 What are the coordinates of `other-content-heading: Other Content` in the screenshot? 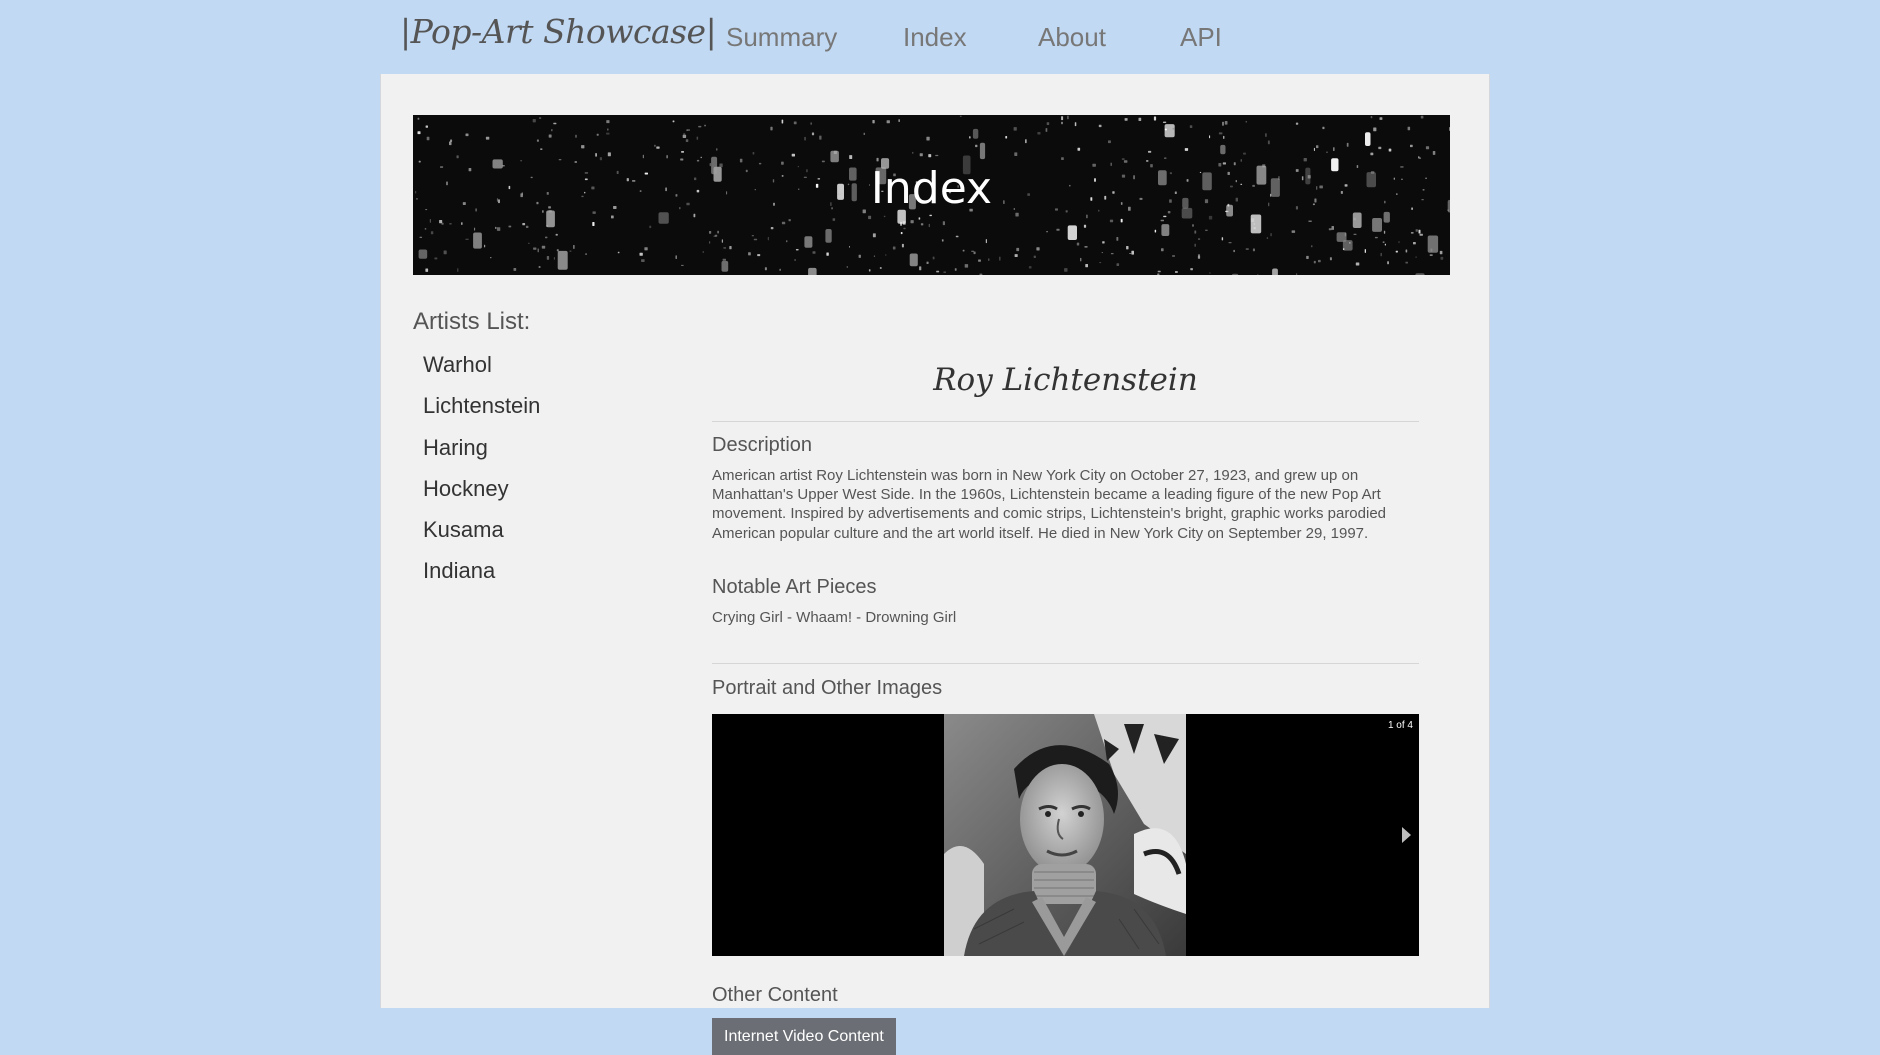 It's located at (775, 995).